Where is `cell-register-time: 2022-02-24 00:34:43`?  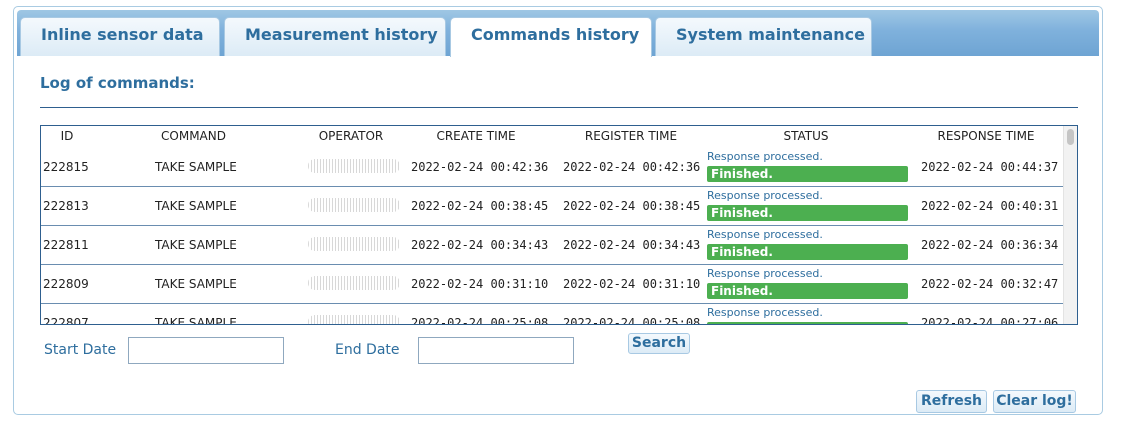 cell-register-time: 2022-02-24 00:34:43 is located at coordinates (632, 245).